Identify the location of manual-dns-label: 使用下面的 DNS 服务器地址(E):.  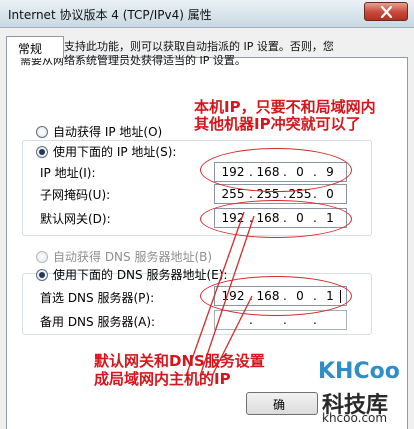
(140, 275).